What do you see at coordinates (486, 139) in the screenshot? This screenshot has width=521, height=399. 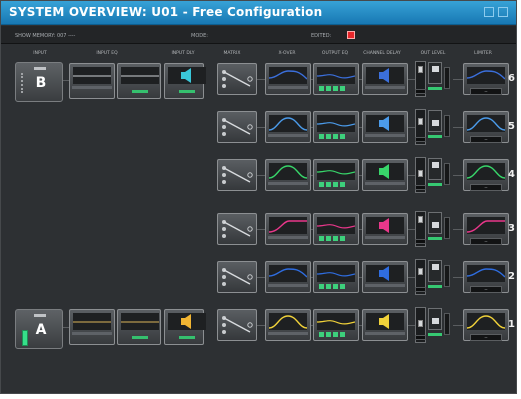 I see `output-name-5: --` at bounding box center [486, 139].